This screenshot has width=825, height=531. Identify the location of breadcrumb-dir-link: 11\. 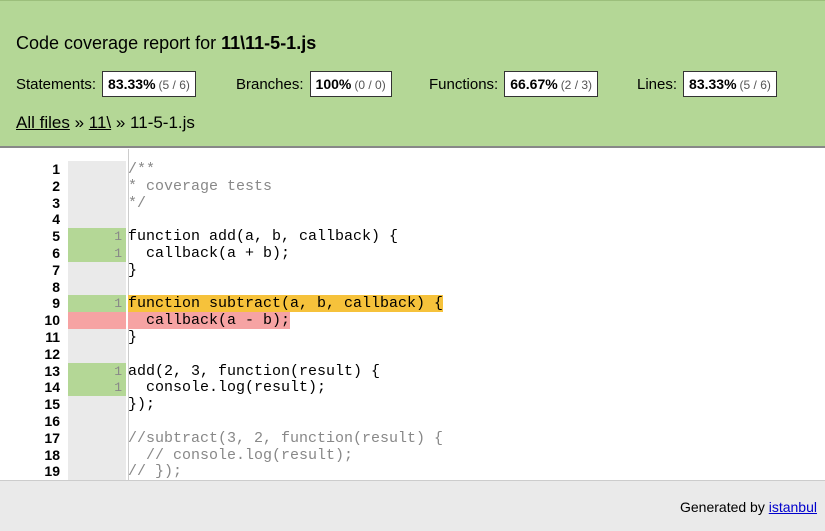
(100, 122).